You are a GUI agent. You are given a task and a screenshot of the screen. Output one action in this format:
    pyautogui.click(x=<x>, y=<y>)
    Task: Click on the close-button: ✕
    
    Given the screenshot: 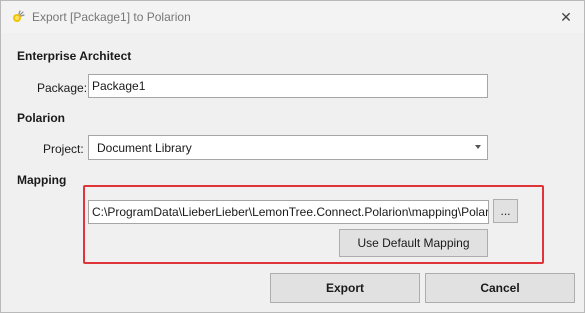 What is the action you would take?
    pyautogui.click(x=566, y=17)
    